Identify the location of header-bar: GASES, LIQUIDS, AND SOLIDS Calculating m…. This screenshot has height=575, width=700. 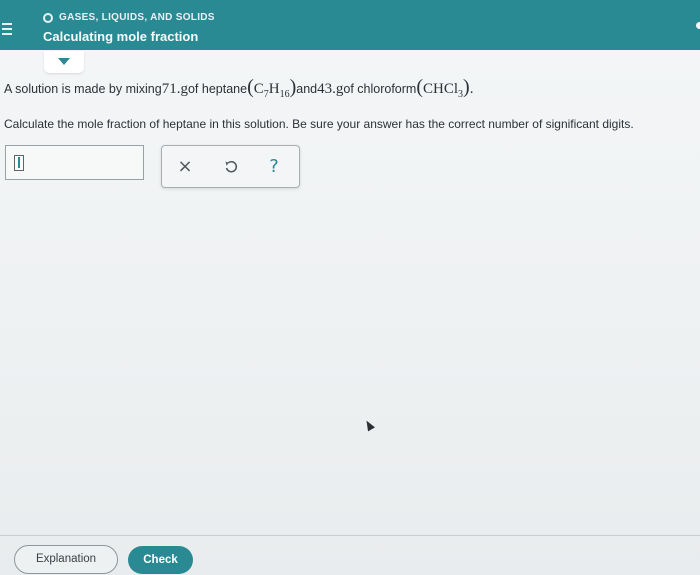
(350, 25).